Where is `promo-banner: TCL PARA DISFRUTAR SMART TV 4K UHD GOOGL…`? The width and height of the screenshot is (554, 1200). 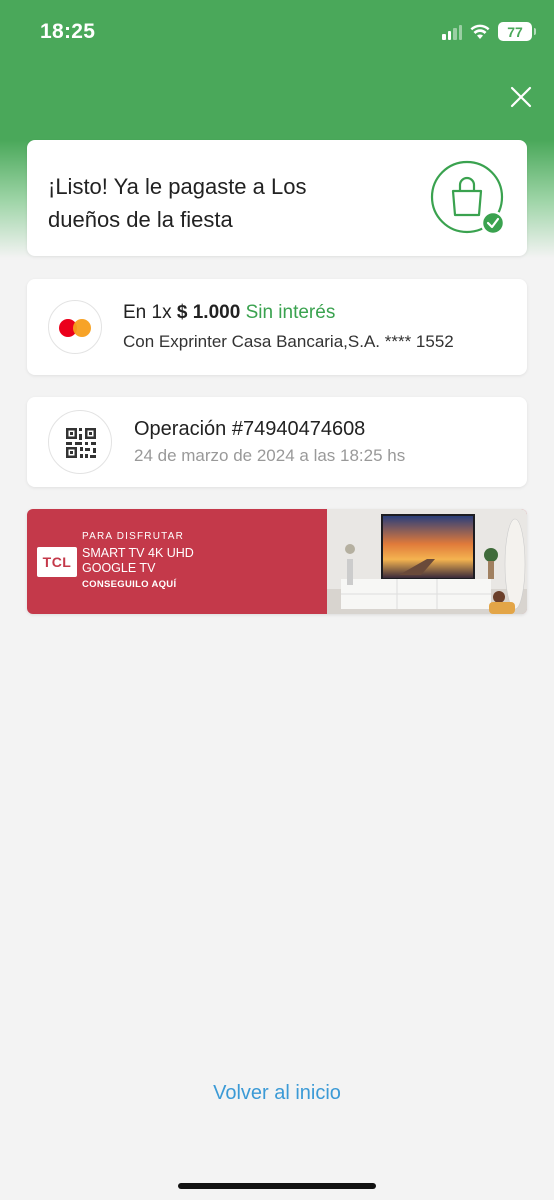
promo-banner: TCL PARA DISFRUTAR SMART TV 4K UHD GOOGL… is located at coordinates (277, 561).